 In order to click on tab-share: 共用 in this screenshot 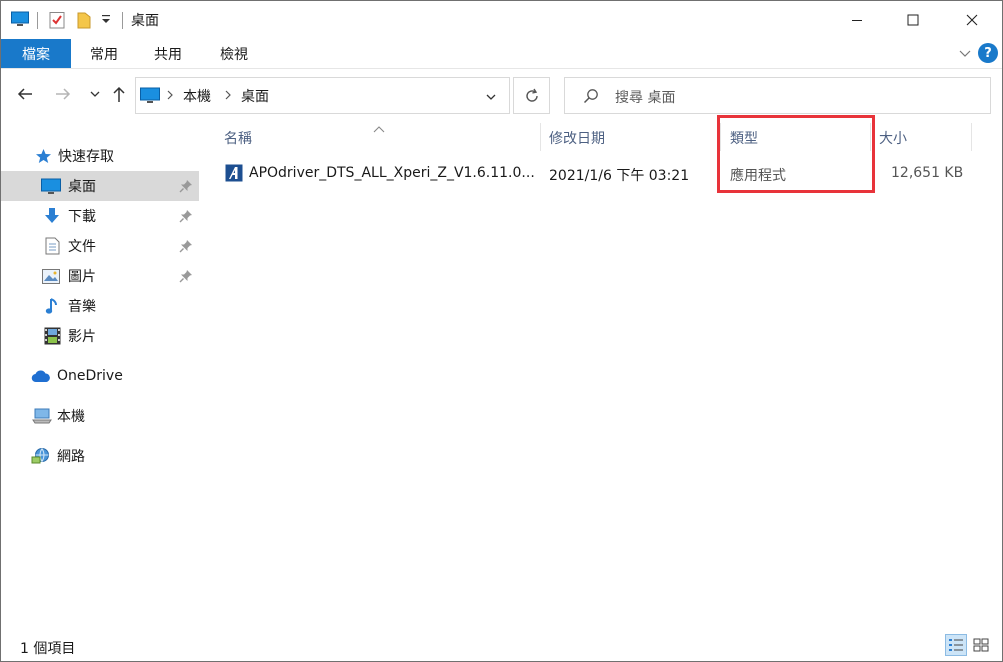, I will do `click(168, 53)`.